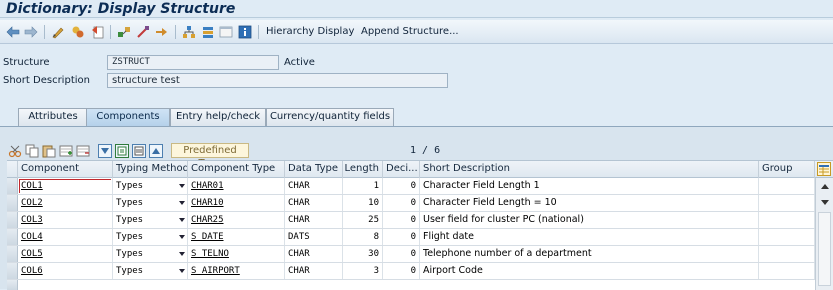 The image size is (833, 290). Describe the element at coordinates (330, 117) in the screenshot. I see `tab-currency-quantity-fields: Currency/quantity fields` at that location.